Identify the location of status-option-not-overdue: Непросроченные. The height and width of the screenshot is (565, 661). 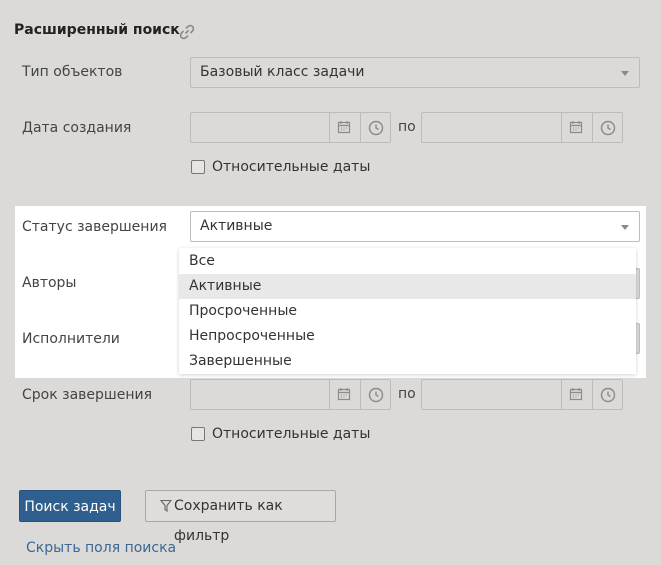
(407, 336).